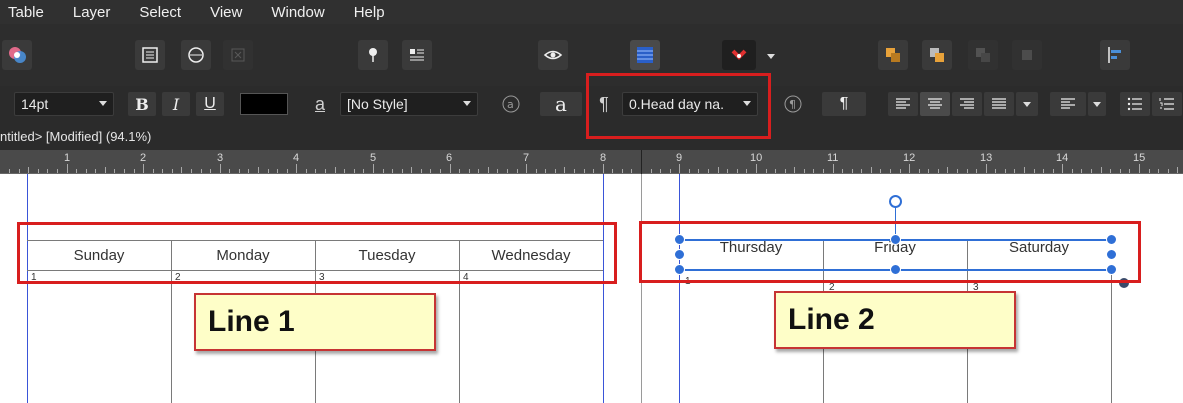  Describe the element at coordinates (1062, 158) in the screenshot. I see `ruler-label: 14` at that location.